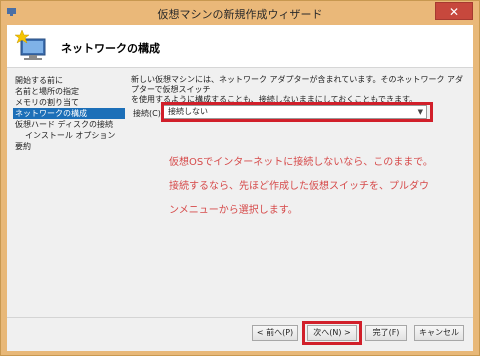 This screenshot has width=480, height=356. What do you see at coordinates (69, 102) in the screenshot?
I see `nav-item-memory: メモリの割り当て` at bounding box center [69, 102].